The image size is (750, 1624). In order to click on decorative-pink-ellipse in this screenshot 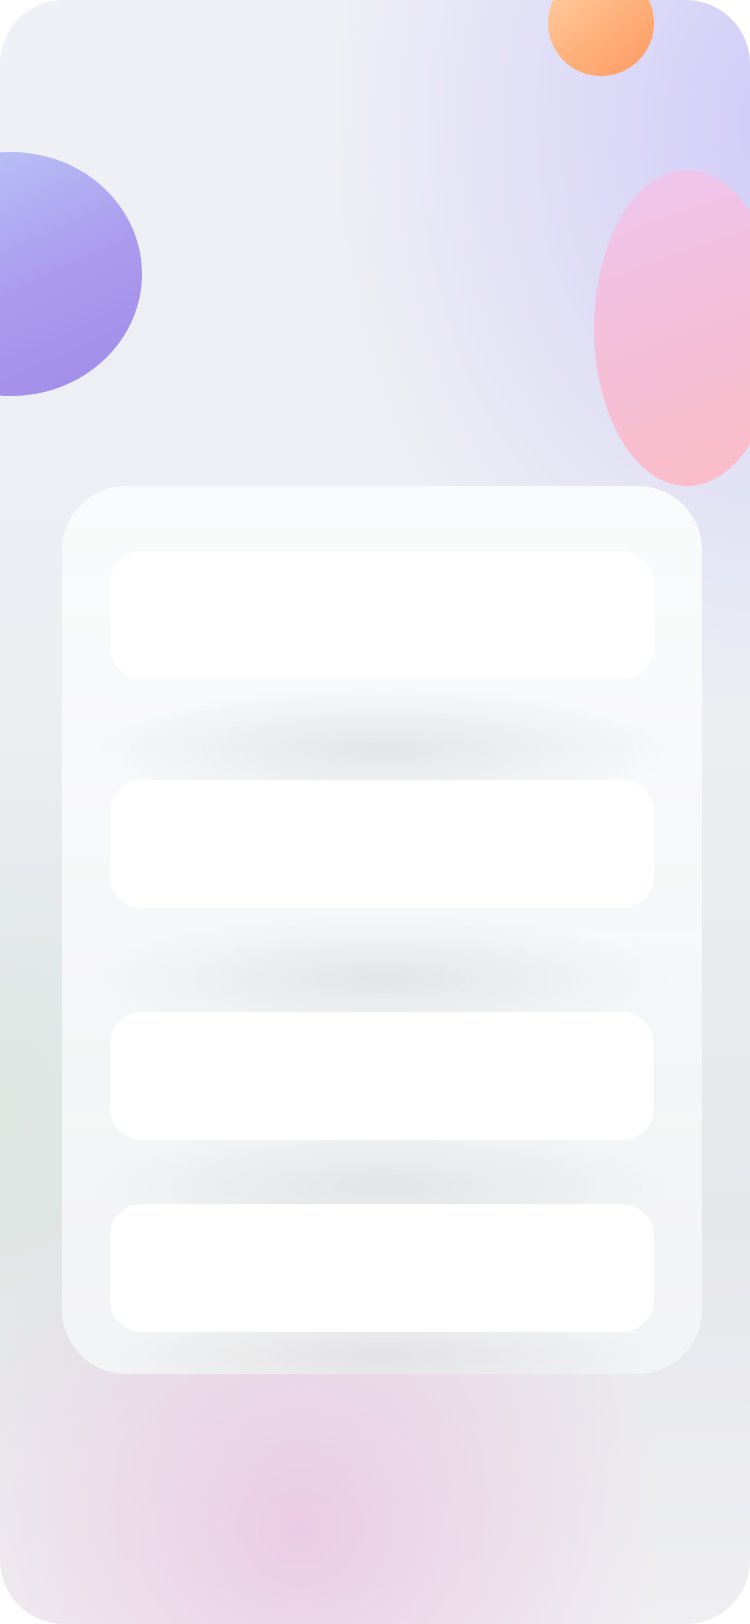, I will do `click(672, 328)`.